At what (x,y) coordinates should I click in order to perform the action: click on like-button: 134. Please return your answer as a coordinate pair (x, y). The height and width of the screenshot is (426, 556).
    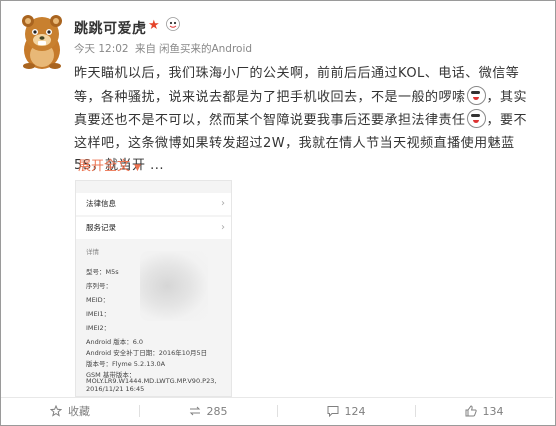
    Looking at the image, I should click on (484, 411).